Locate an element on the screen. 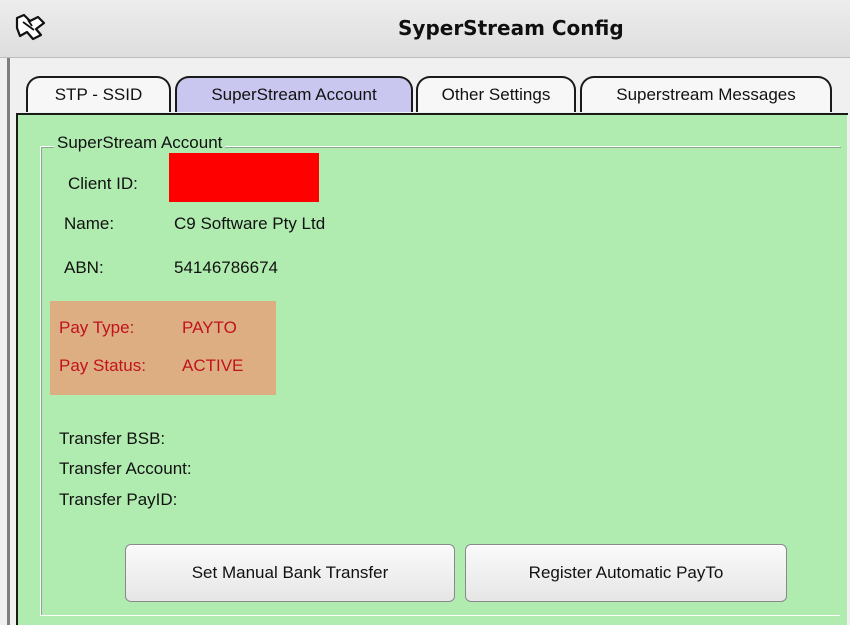 This screenshot has height=625, width=850. pay-type-value: PAYTO is located at coordinates (209, 327).